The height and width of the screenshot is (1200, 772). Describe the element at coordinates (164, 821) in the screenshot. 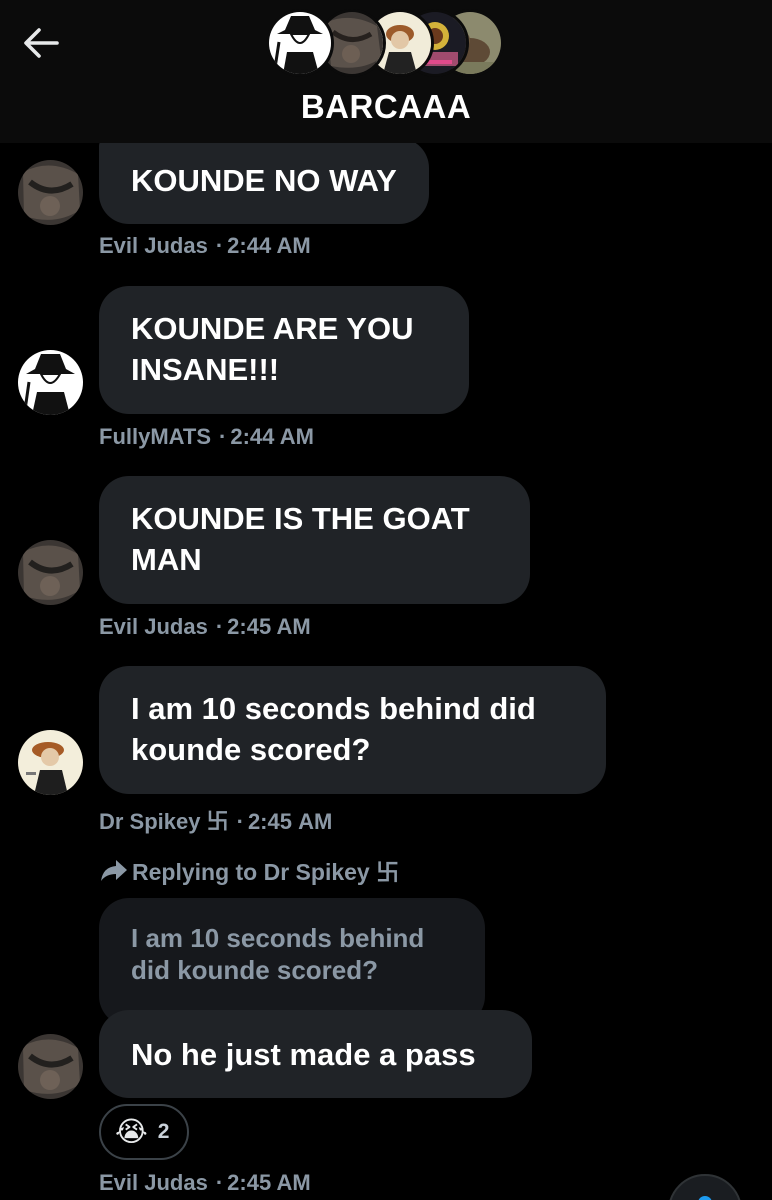

I see `sender-name: Dr Spikey 卐` at that location.